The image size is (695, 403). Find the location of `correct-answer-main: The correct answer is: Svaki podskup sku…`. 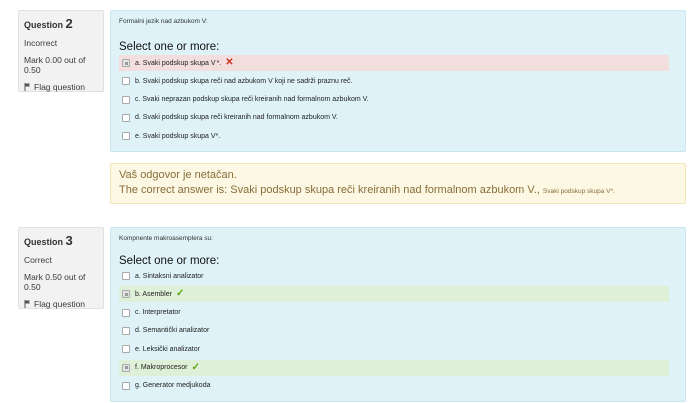

correct-answer-main: The correct answer is: Svaki podskup sku… is located at coordinates (329, 190).